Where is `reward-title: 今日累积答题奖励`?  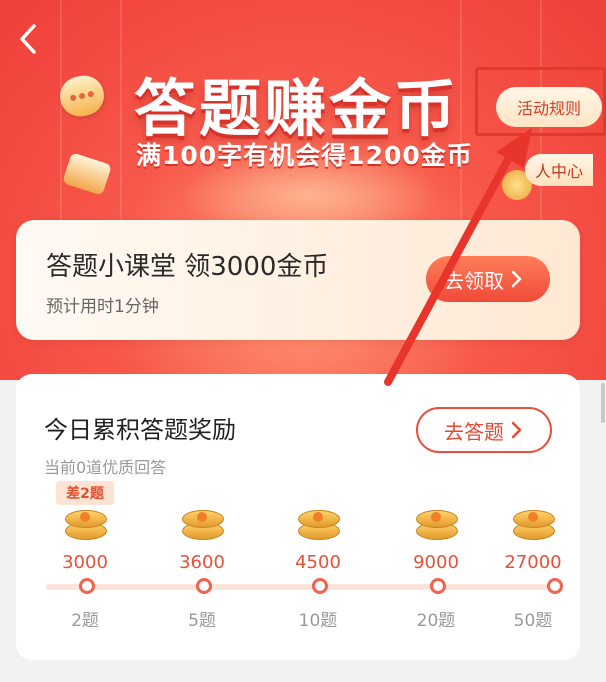
reward-title: 今日累积答题奖励 is located at coordinates (140, 430).